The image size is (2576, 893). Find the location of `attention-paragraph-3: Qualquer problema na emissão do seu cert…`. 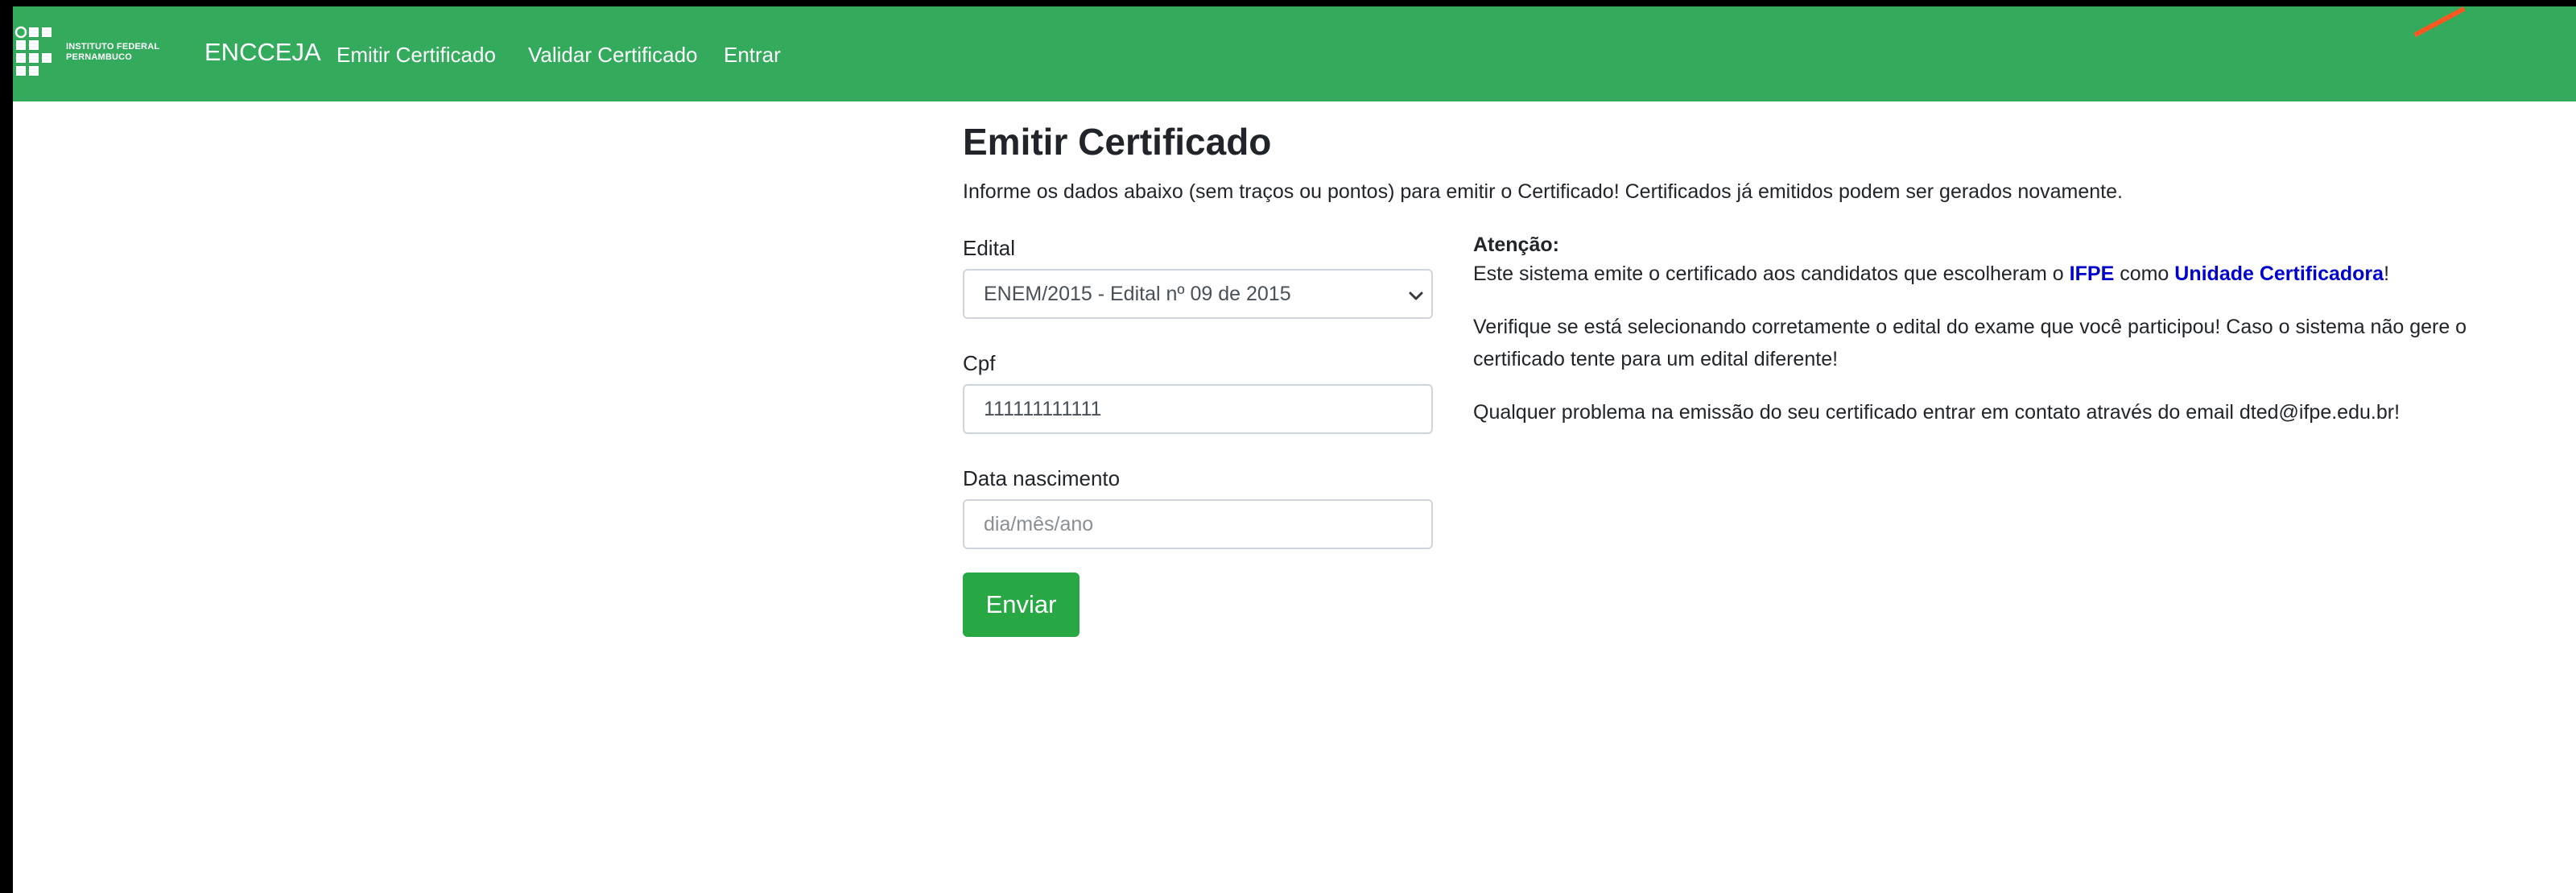

attention-paragraph-3: Qualquer problema na emissão do seu cert… is located at coordinates (1937, 412).